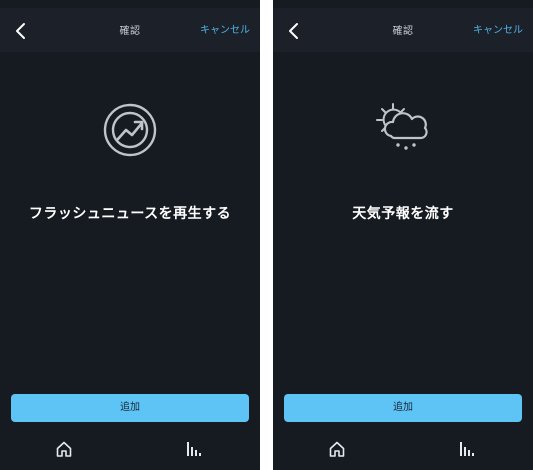 This screenshot has width=533, height=470. What do you see at coordinates (403, 129) in the screenshot?
I see `weather-icon` at bounding box center [403, 129].